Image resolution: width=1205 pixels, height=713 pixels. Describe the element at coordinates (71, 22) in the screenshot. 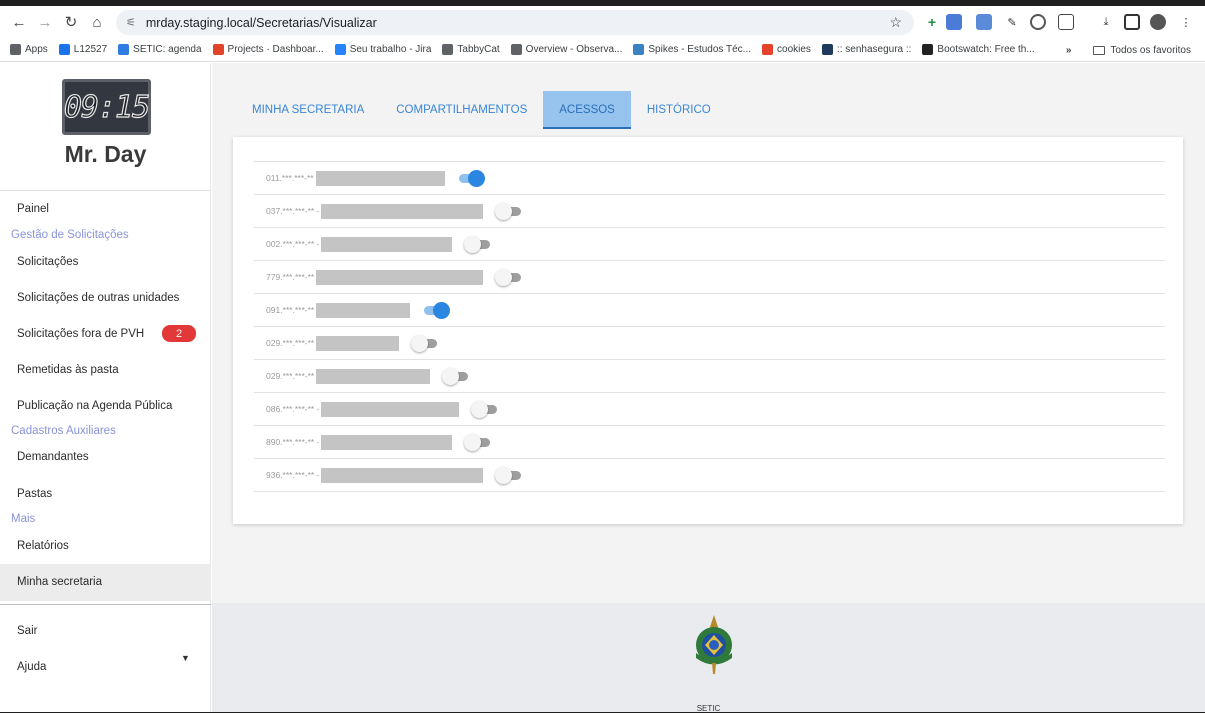

I see `reload-icon: ↻` at that location.